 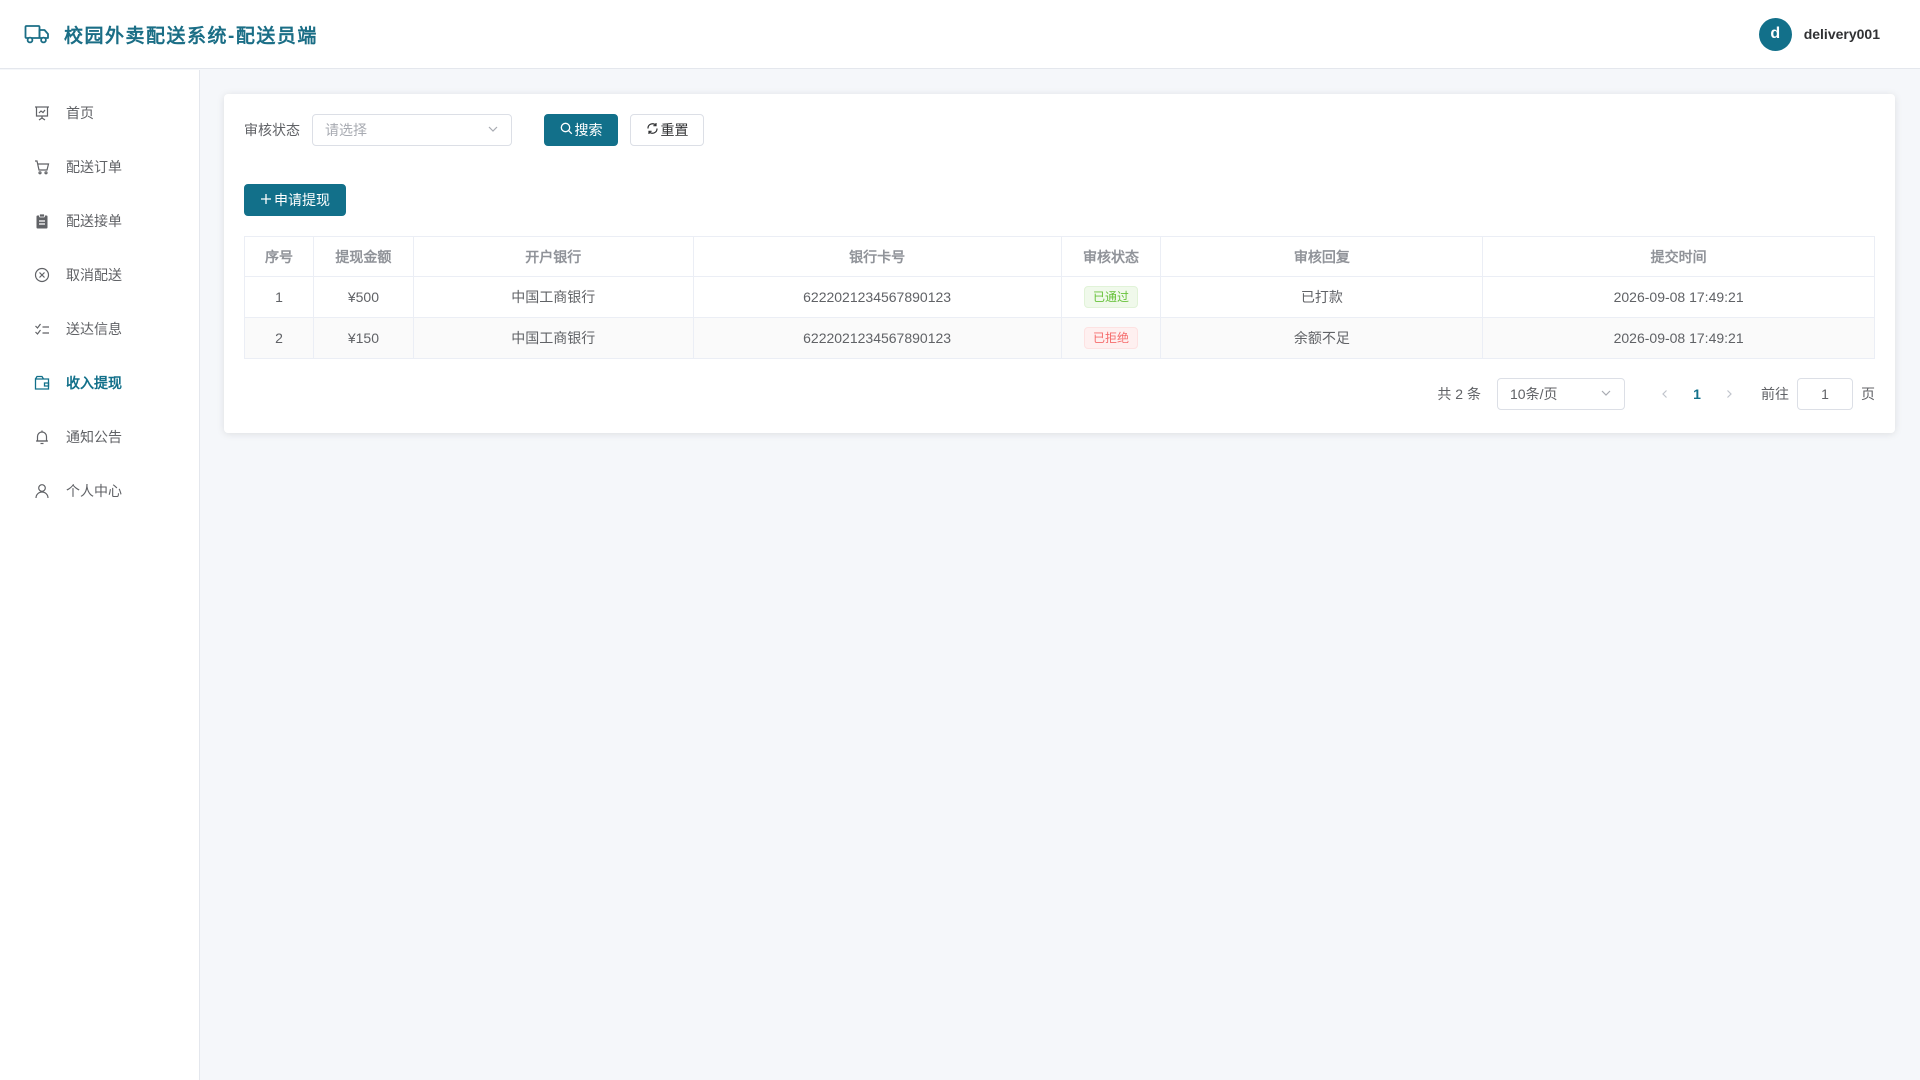 I want to click on page-unit-label: 页, so click(x=1868, y=394).